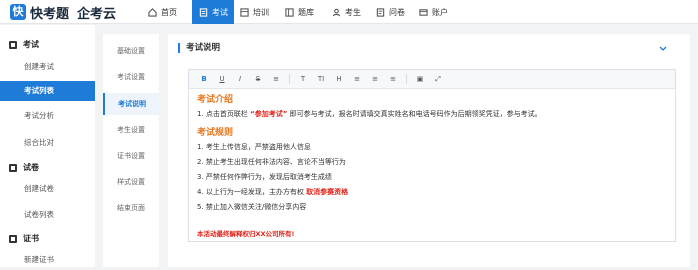  I want to click on sidebar-item-create-exam: 创建考试, so click(47, 67).